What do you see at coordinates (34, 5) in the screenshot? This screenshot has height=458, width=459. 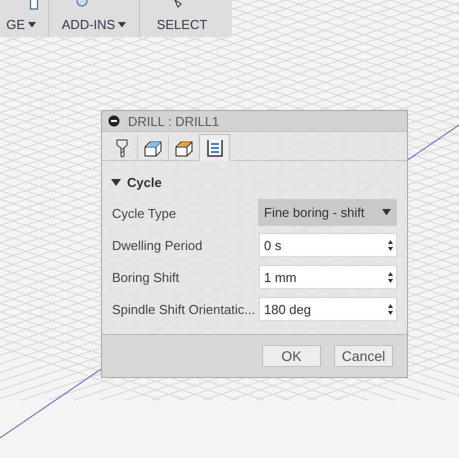 I see `panel-icon` at bounding box center [34, 5].